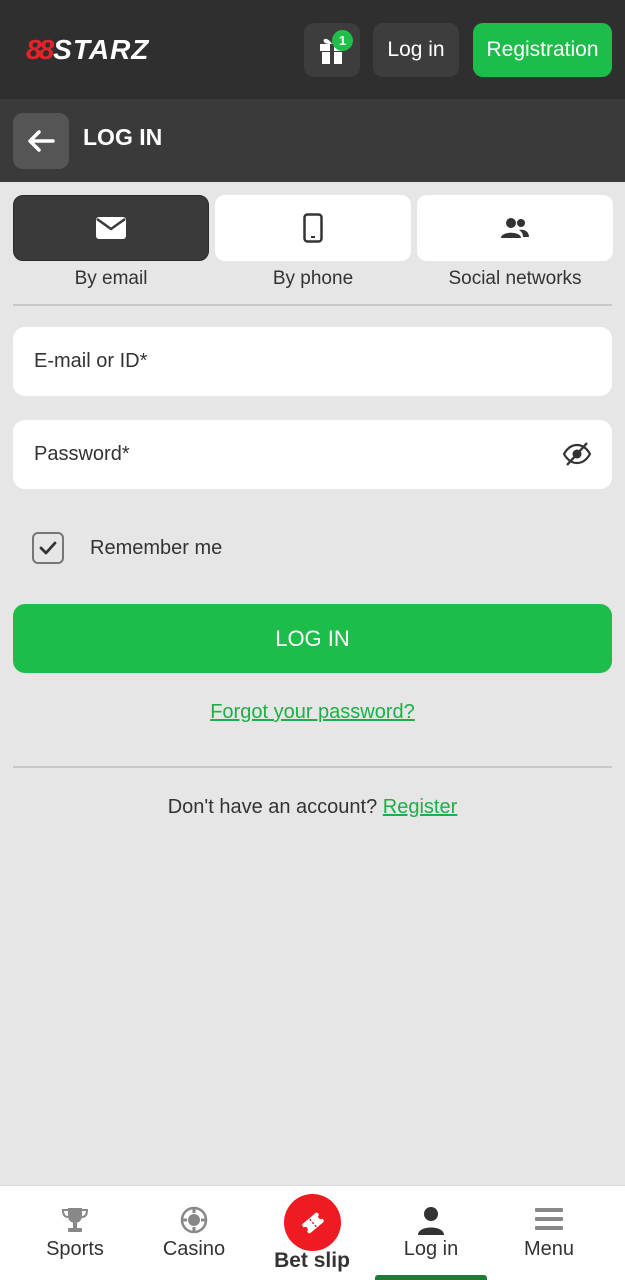  I want to click on remember-checkbox, so click(48, 548).